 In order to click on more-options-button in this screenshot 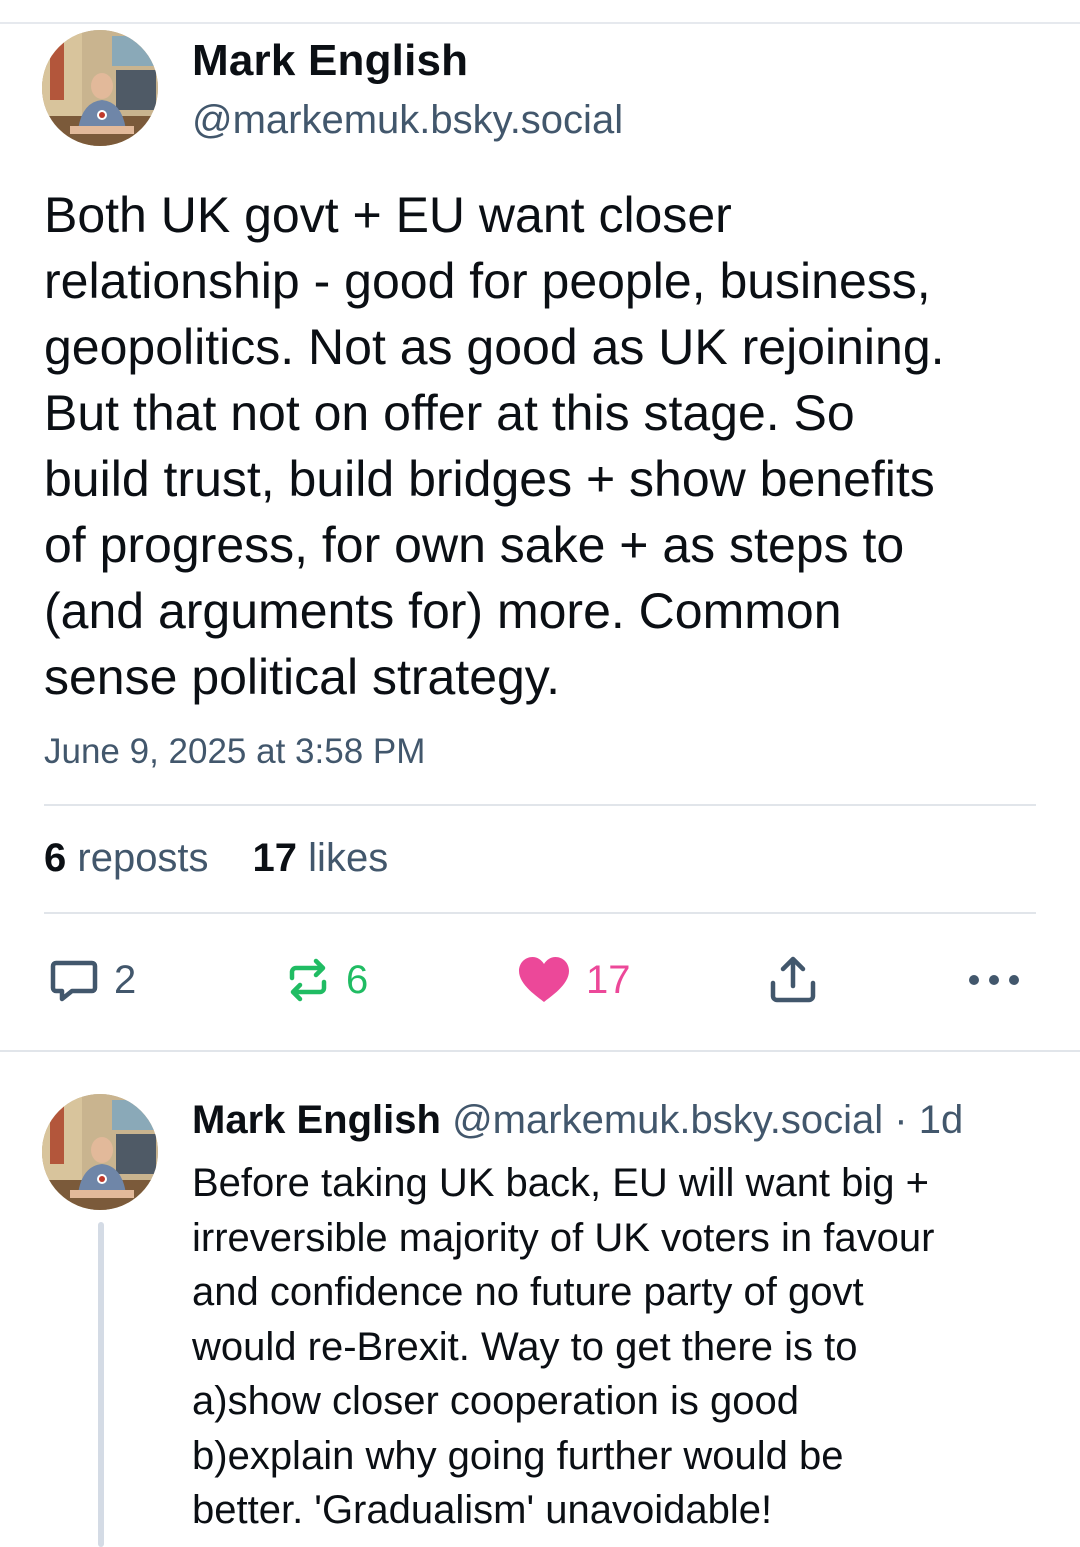, I will do `click(994, 980)`.